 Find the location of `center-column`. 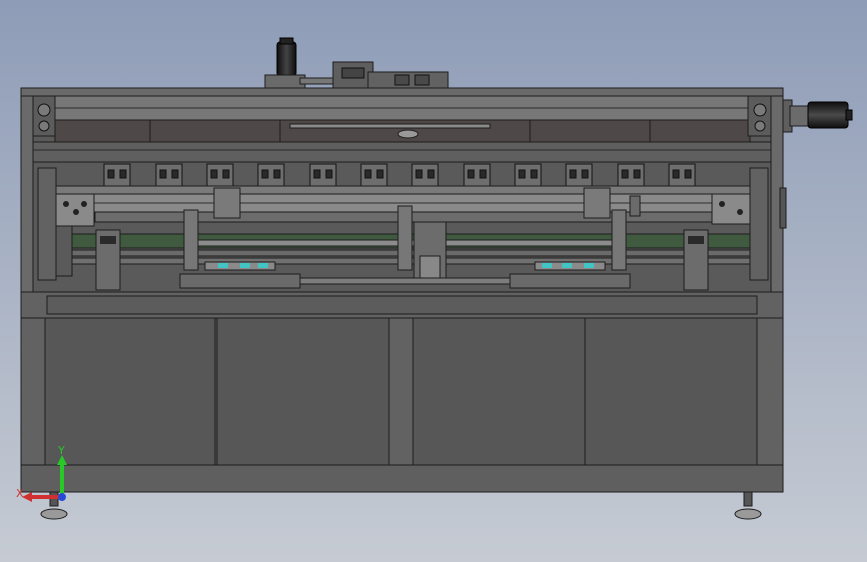

center-column is located at coordinates (430, 252).